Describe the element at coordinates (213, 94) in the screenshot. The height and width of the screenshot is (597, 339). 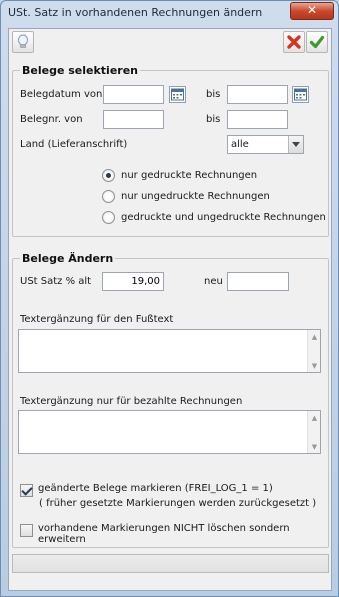
I see `belegdatum-bis-label: bis` at that location.